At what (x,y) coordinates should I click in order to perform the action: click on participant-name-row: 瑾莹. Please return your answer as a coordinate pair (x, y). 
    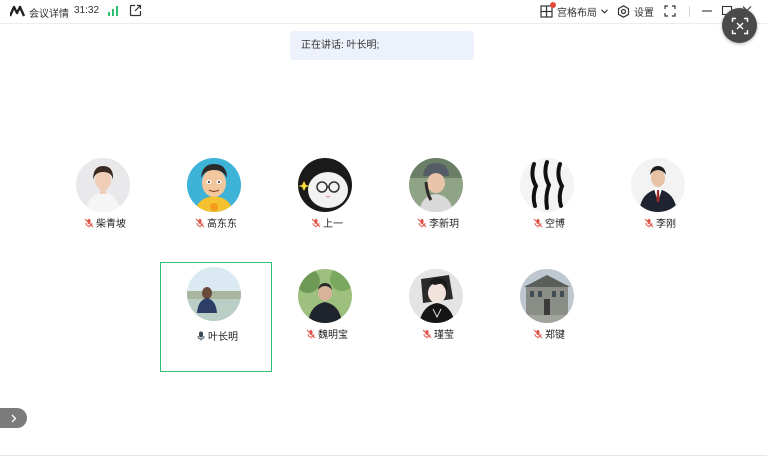
    Looking at the image, I should click on (438, 333).